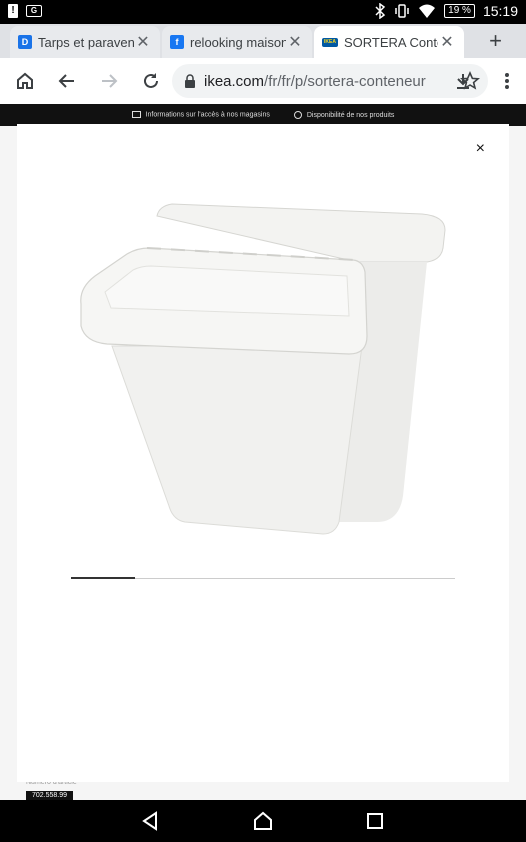  I want to click on store-icon, so click(136, 115).